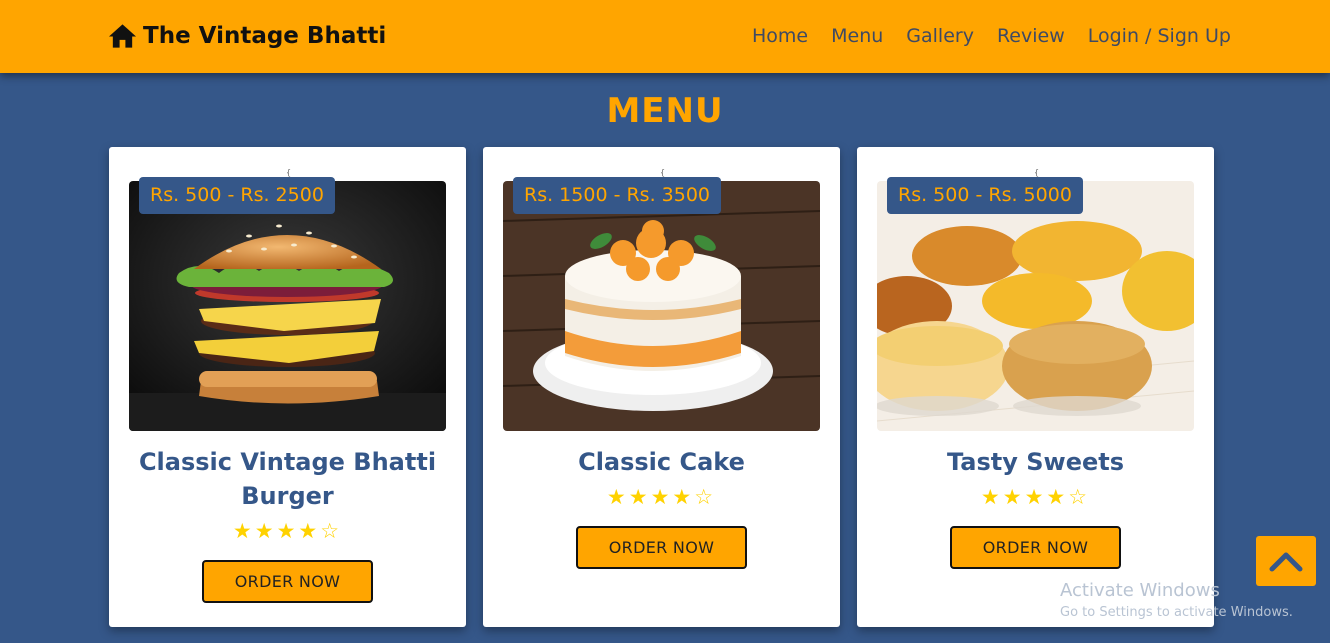 The width and height of the screenshot is (1330, 643). I want to click on price-badge: Rs. 500 - Rs. 2500, so click(237, 195).